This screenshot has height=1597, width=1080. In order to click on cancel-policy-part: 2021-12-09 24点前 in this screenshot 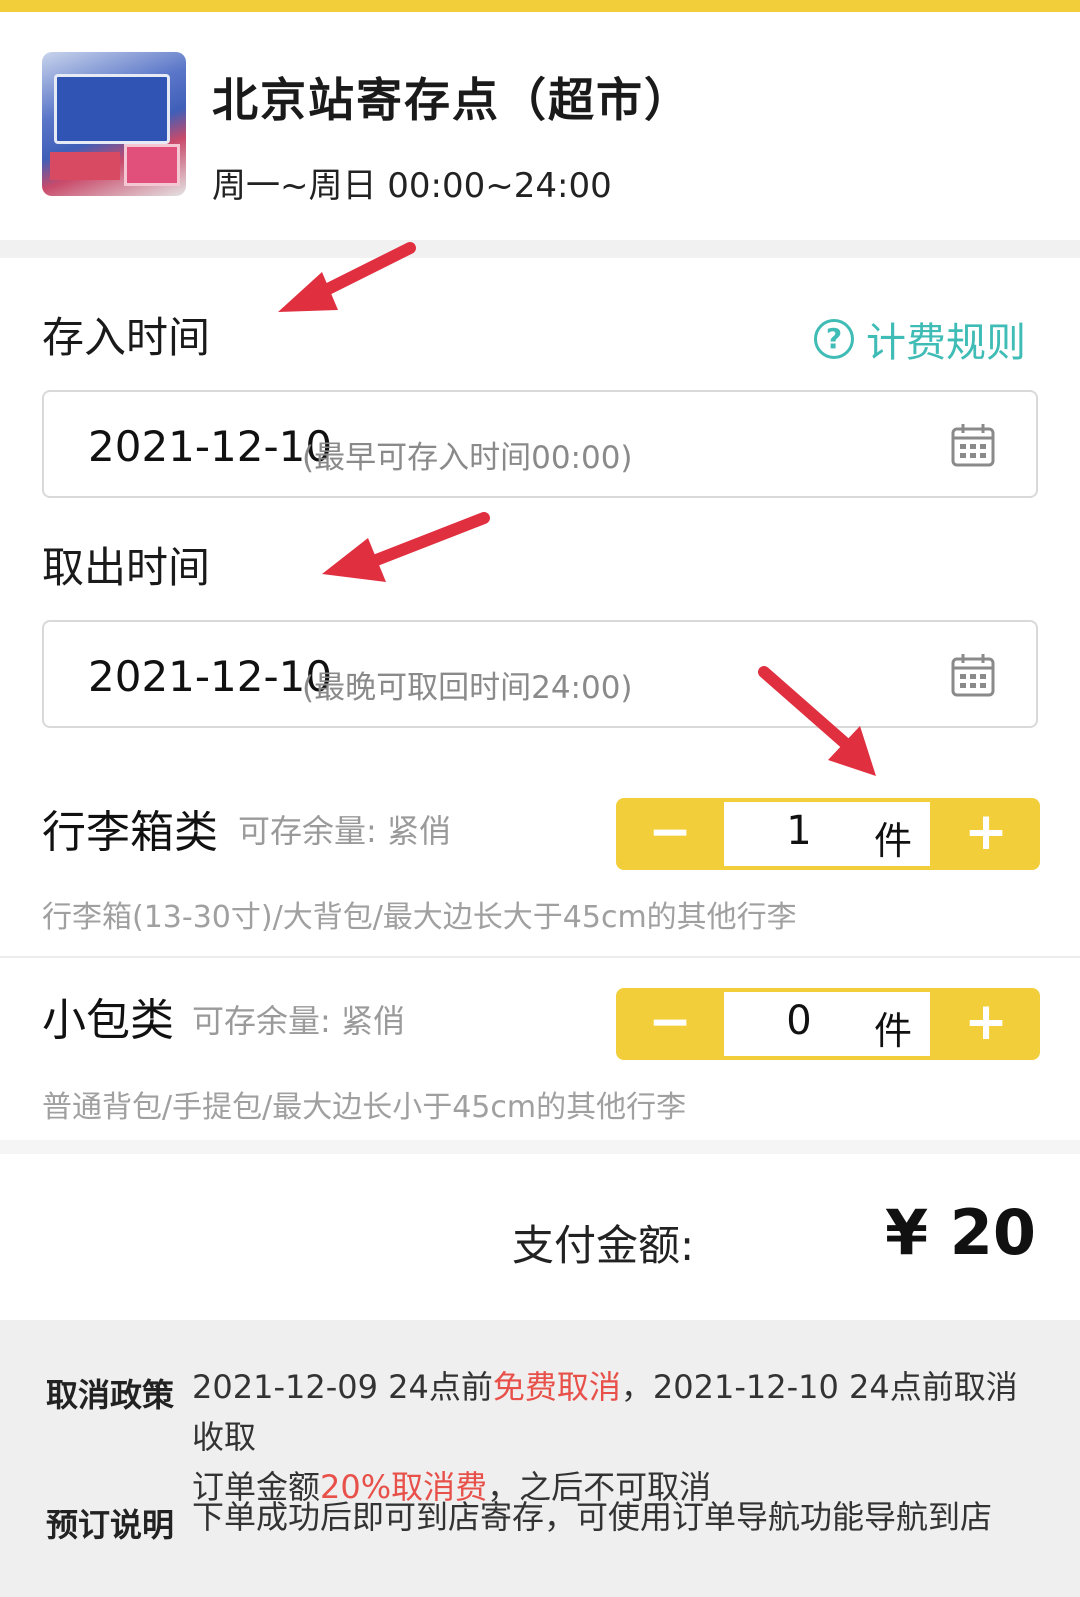, I will do `click(342, 1387)`.